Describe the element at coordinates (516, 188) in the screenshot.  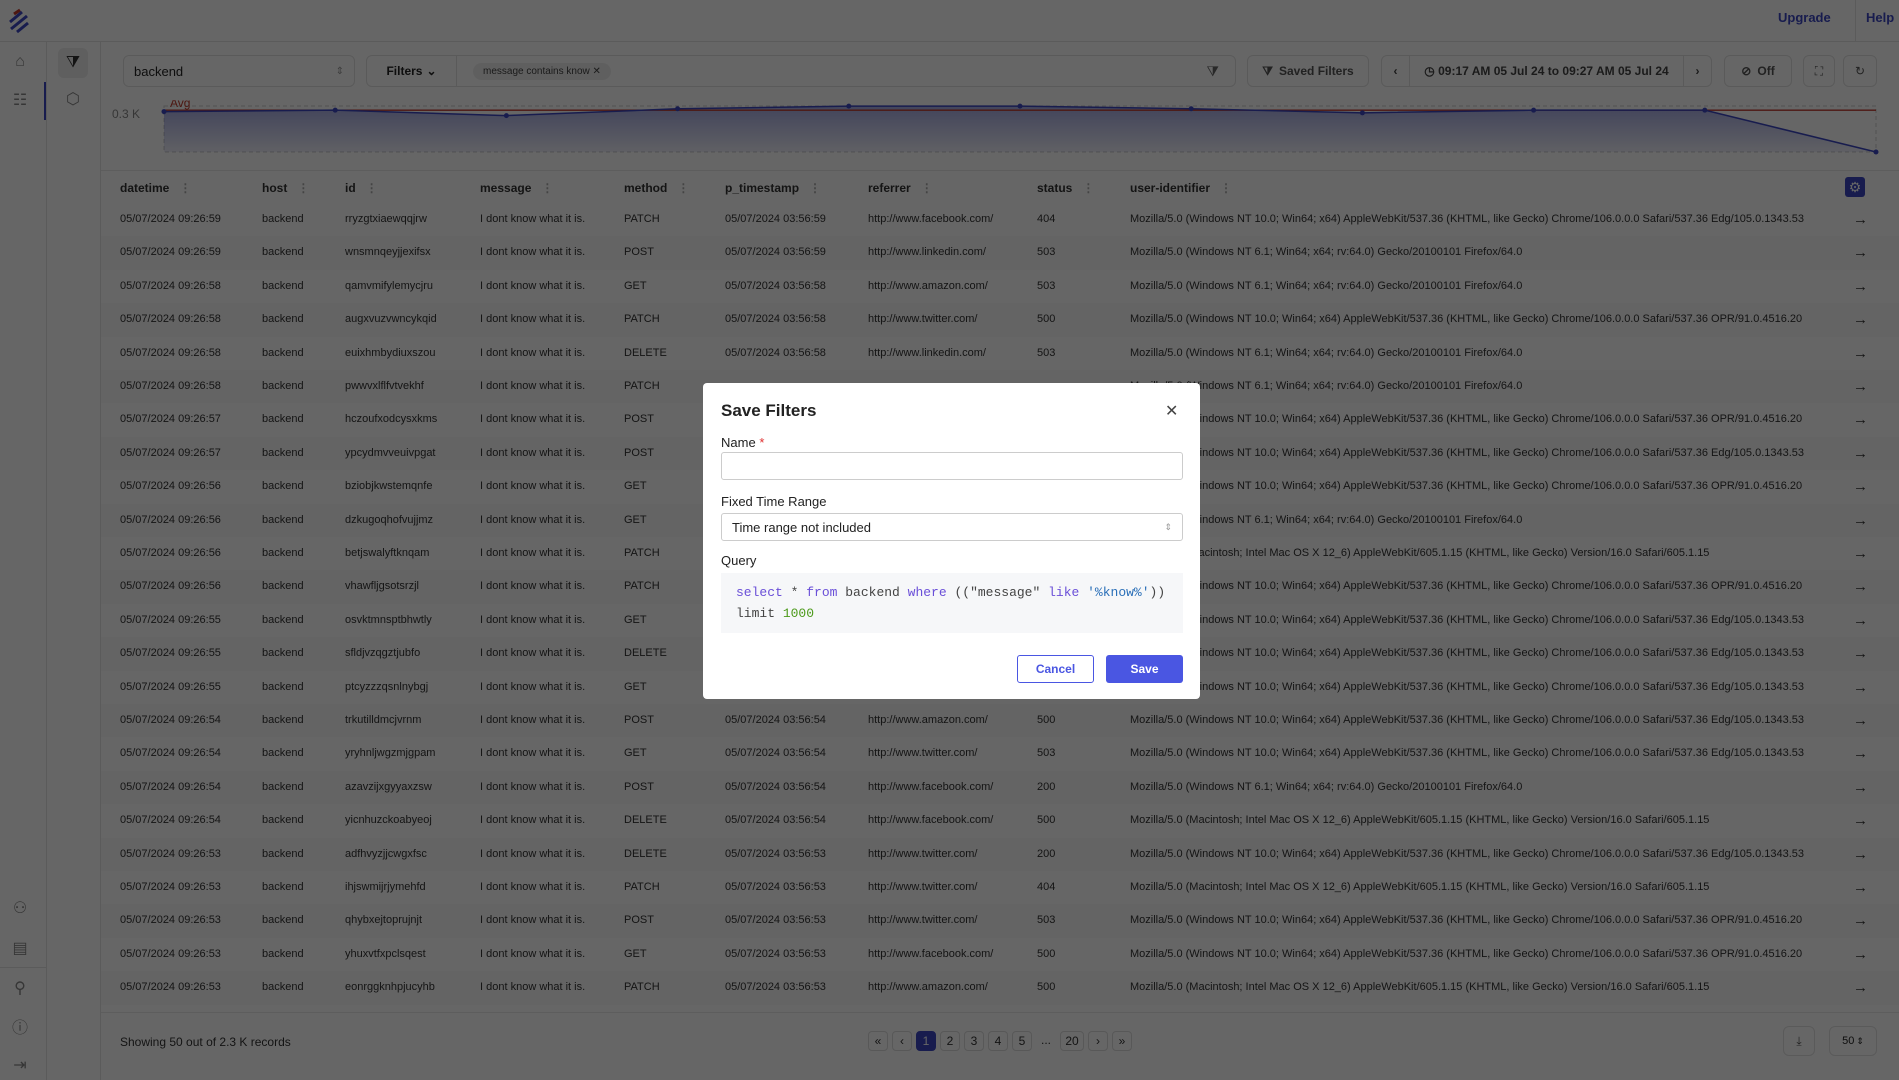
I see `column-header-message: message ⋮` at that location.